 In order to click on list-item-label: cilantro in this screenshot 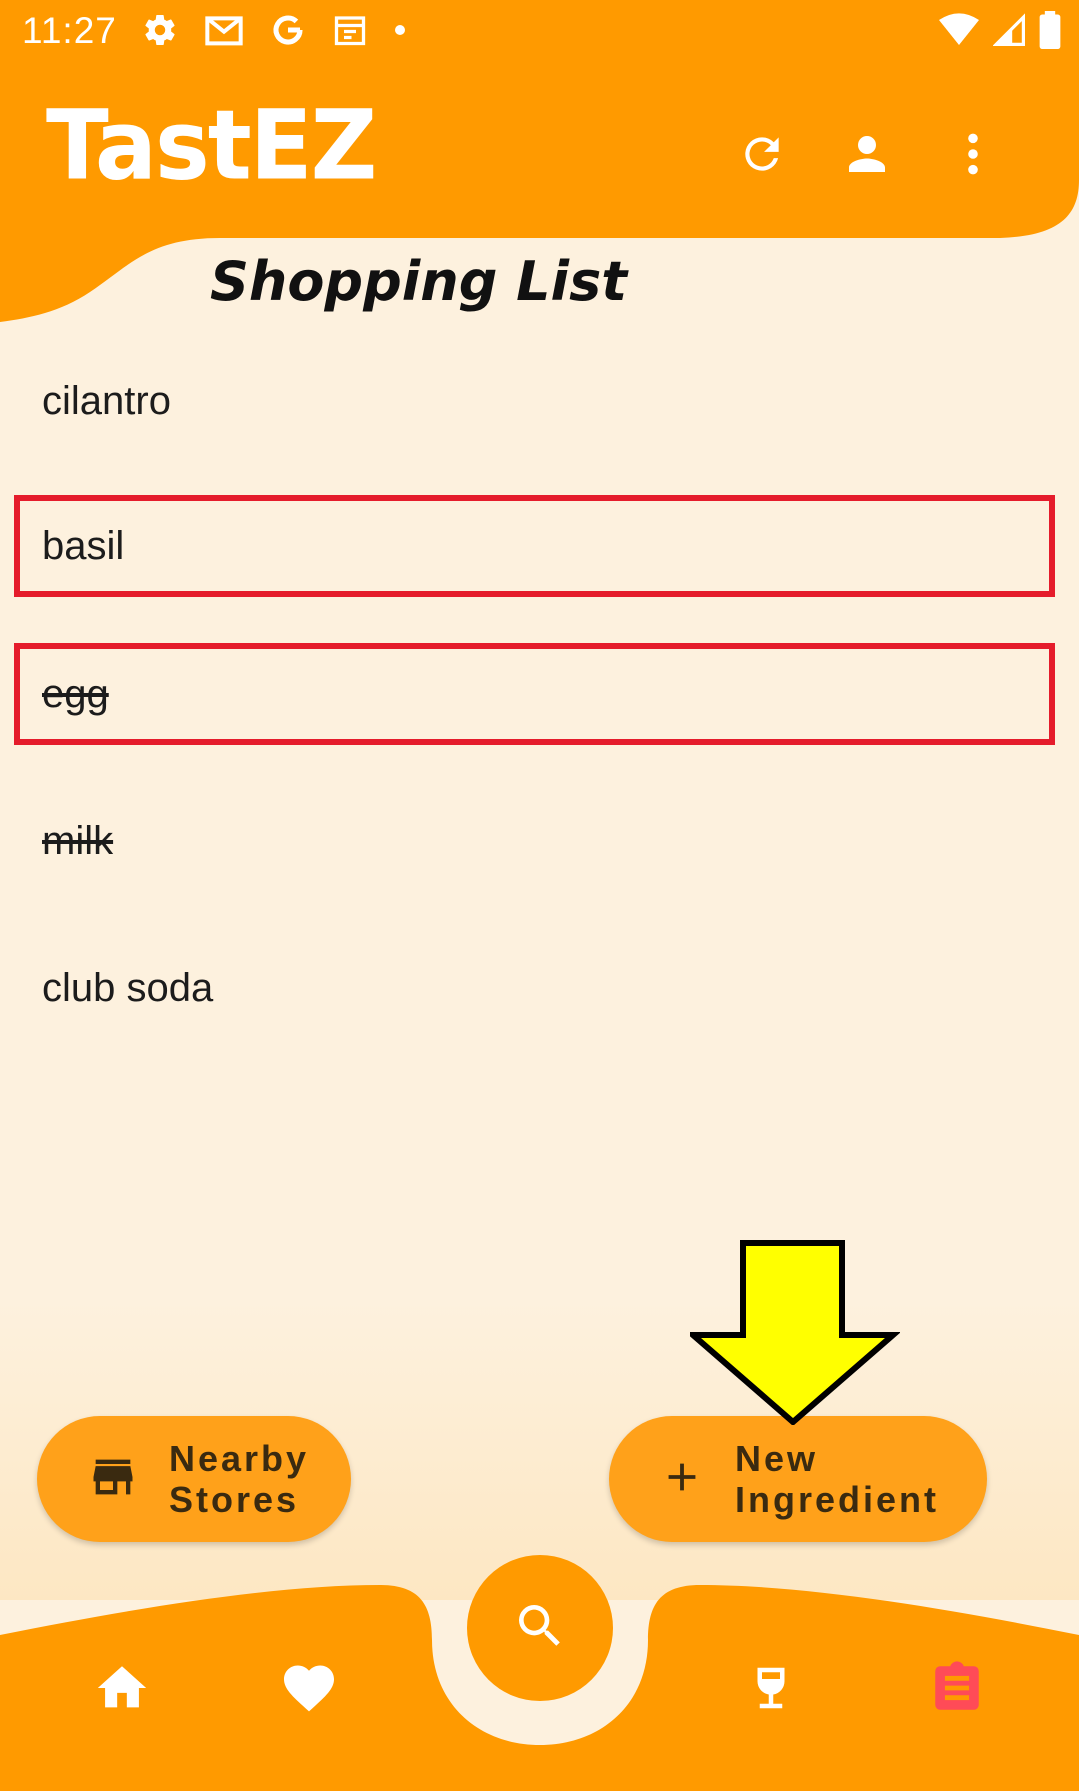, I will do `click(106, 400)`.